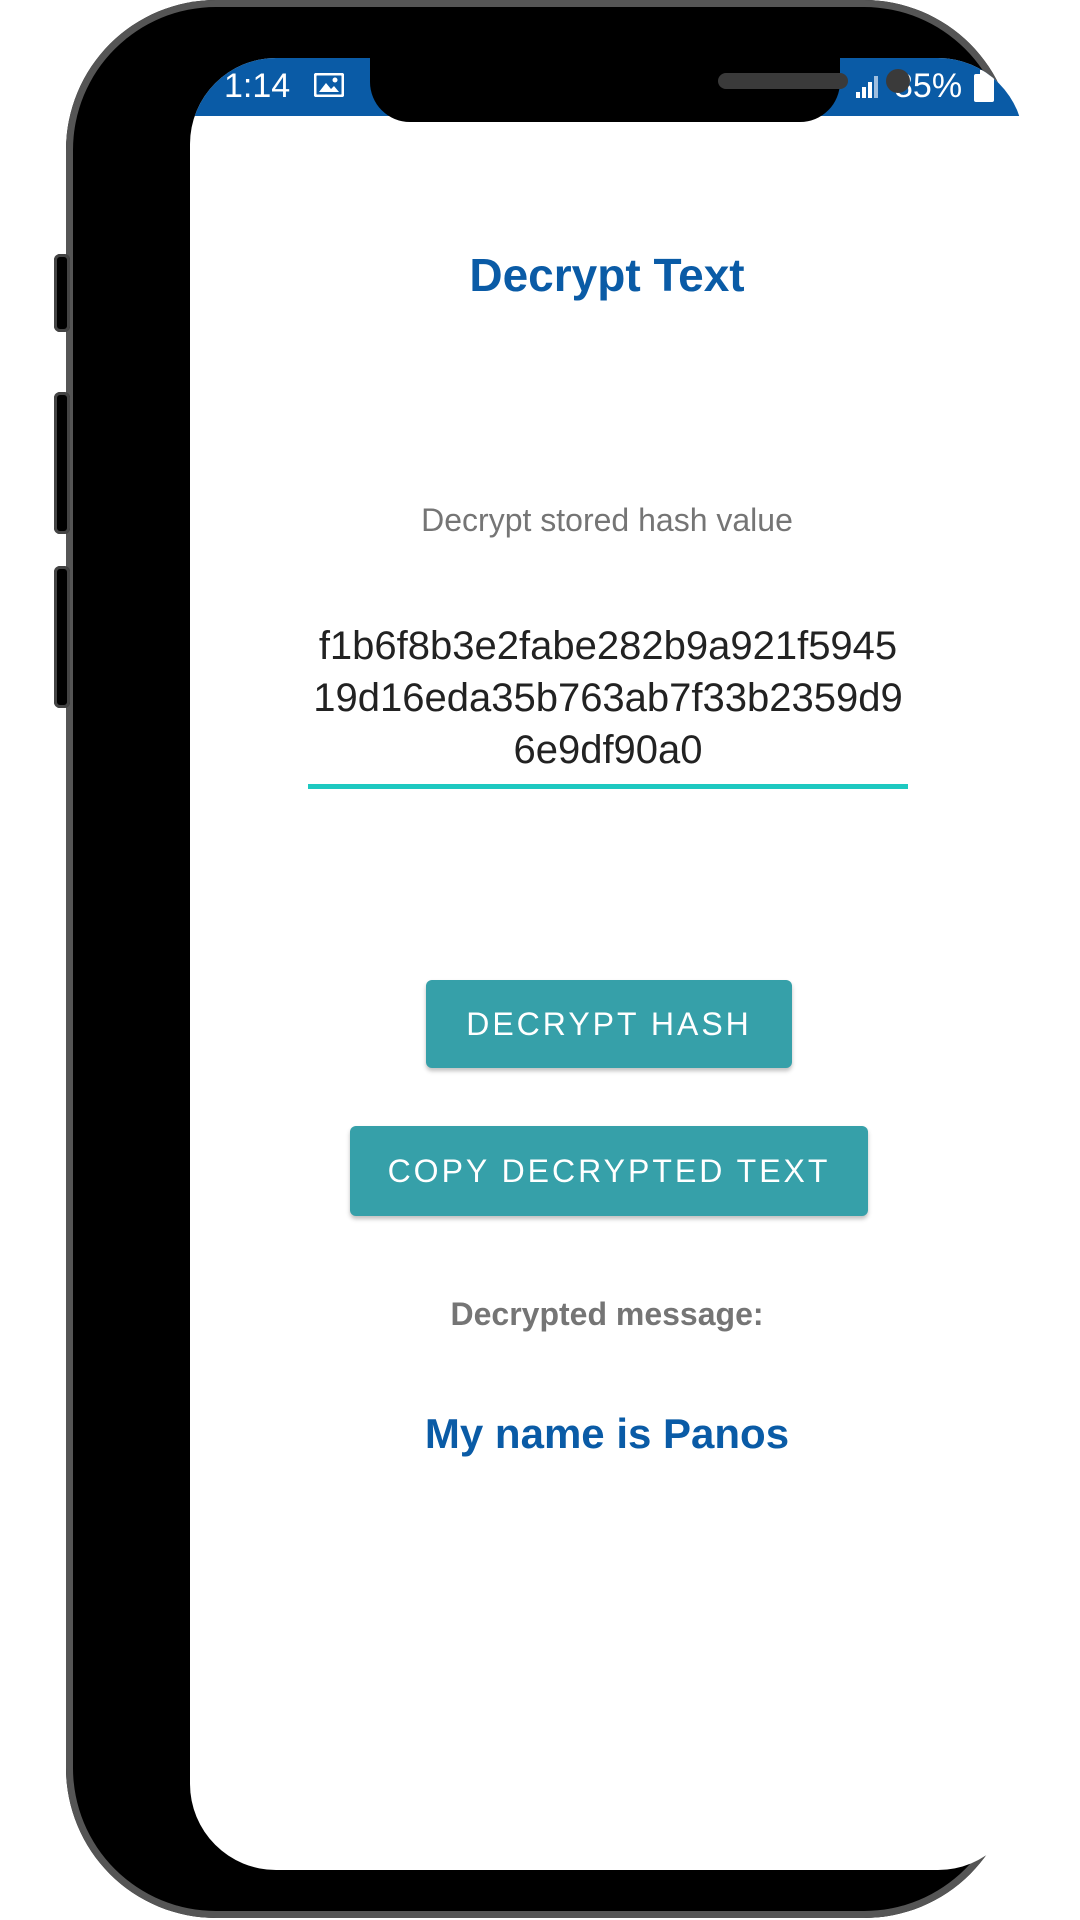  What do you see at coordinates (62, 637) in the screenshot?
I see `phone-volume-down-button` at bounding box center [62, 637].